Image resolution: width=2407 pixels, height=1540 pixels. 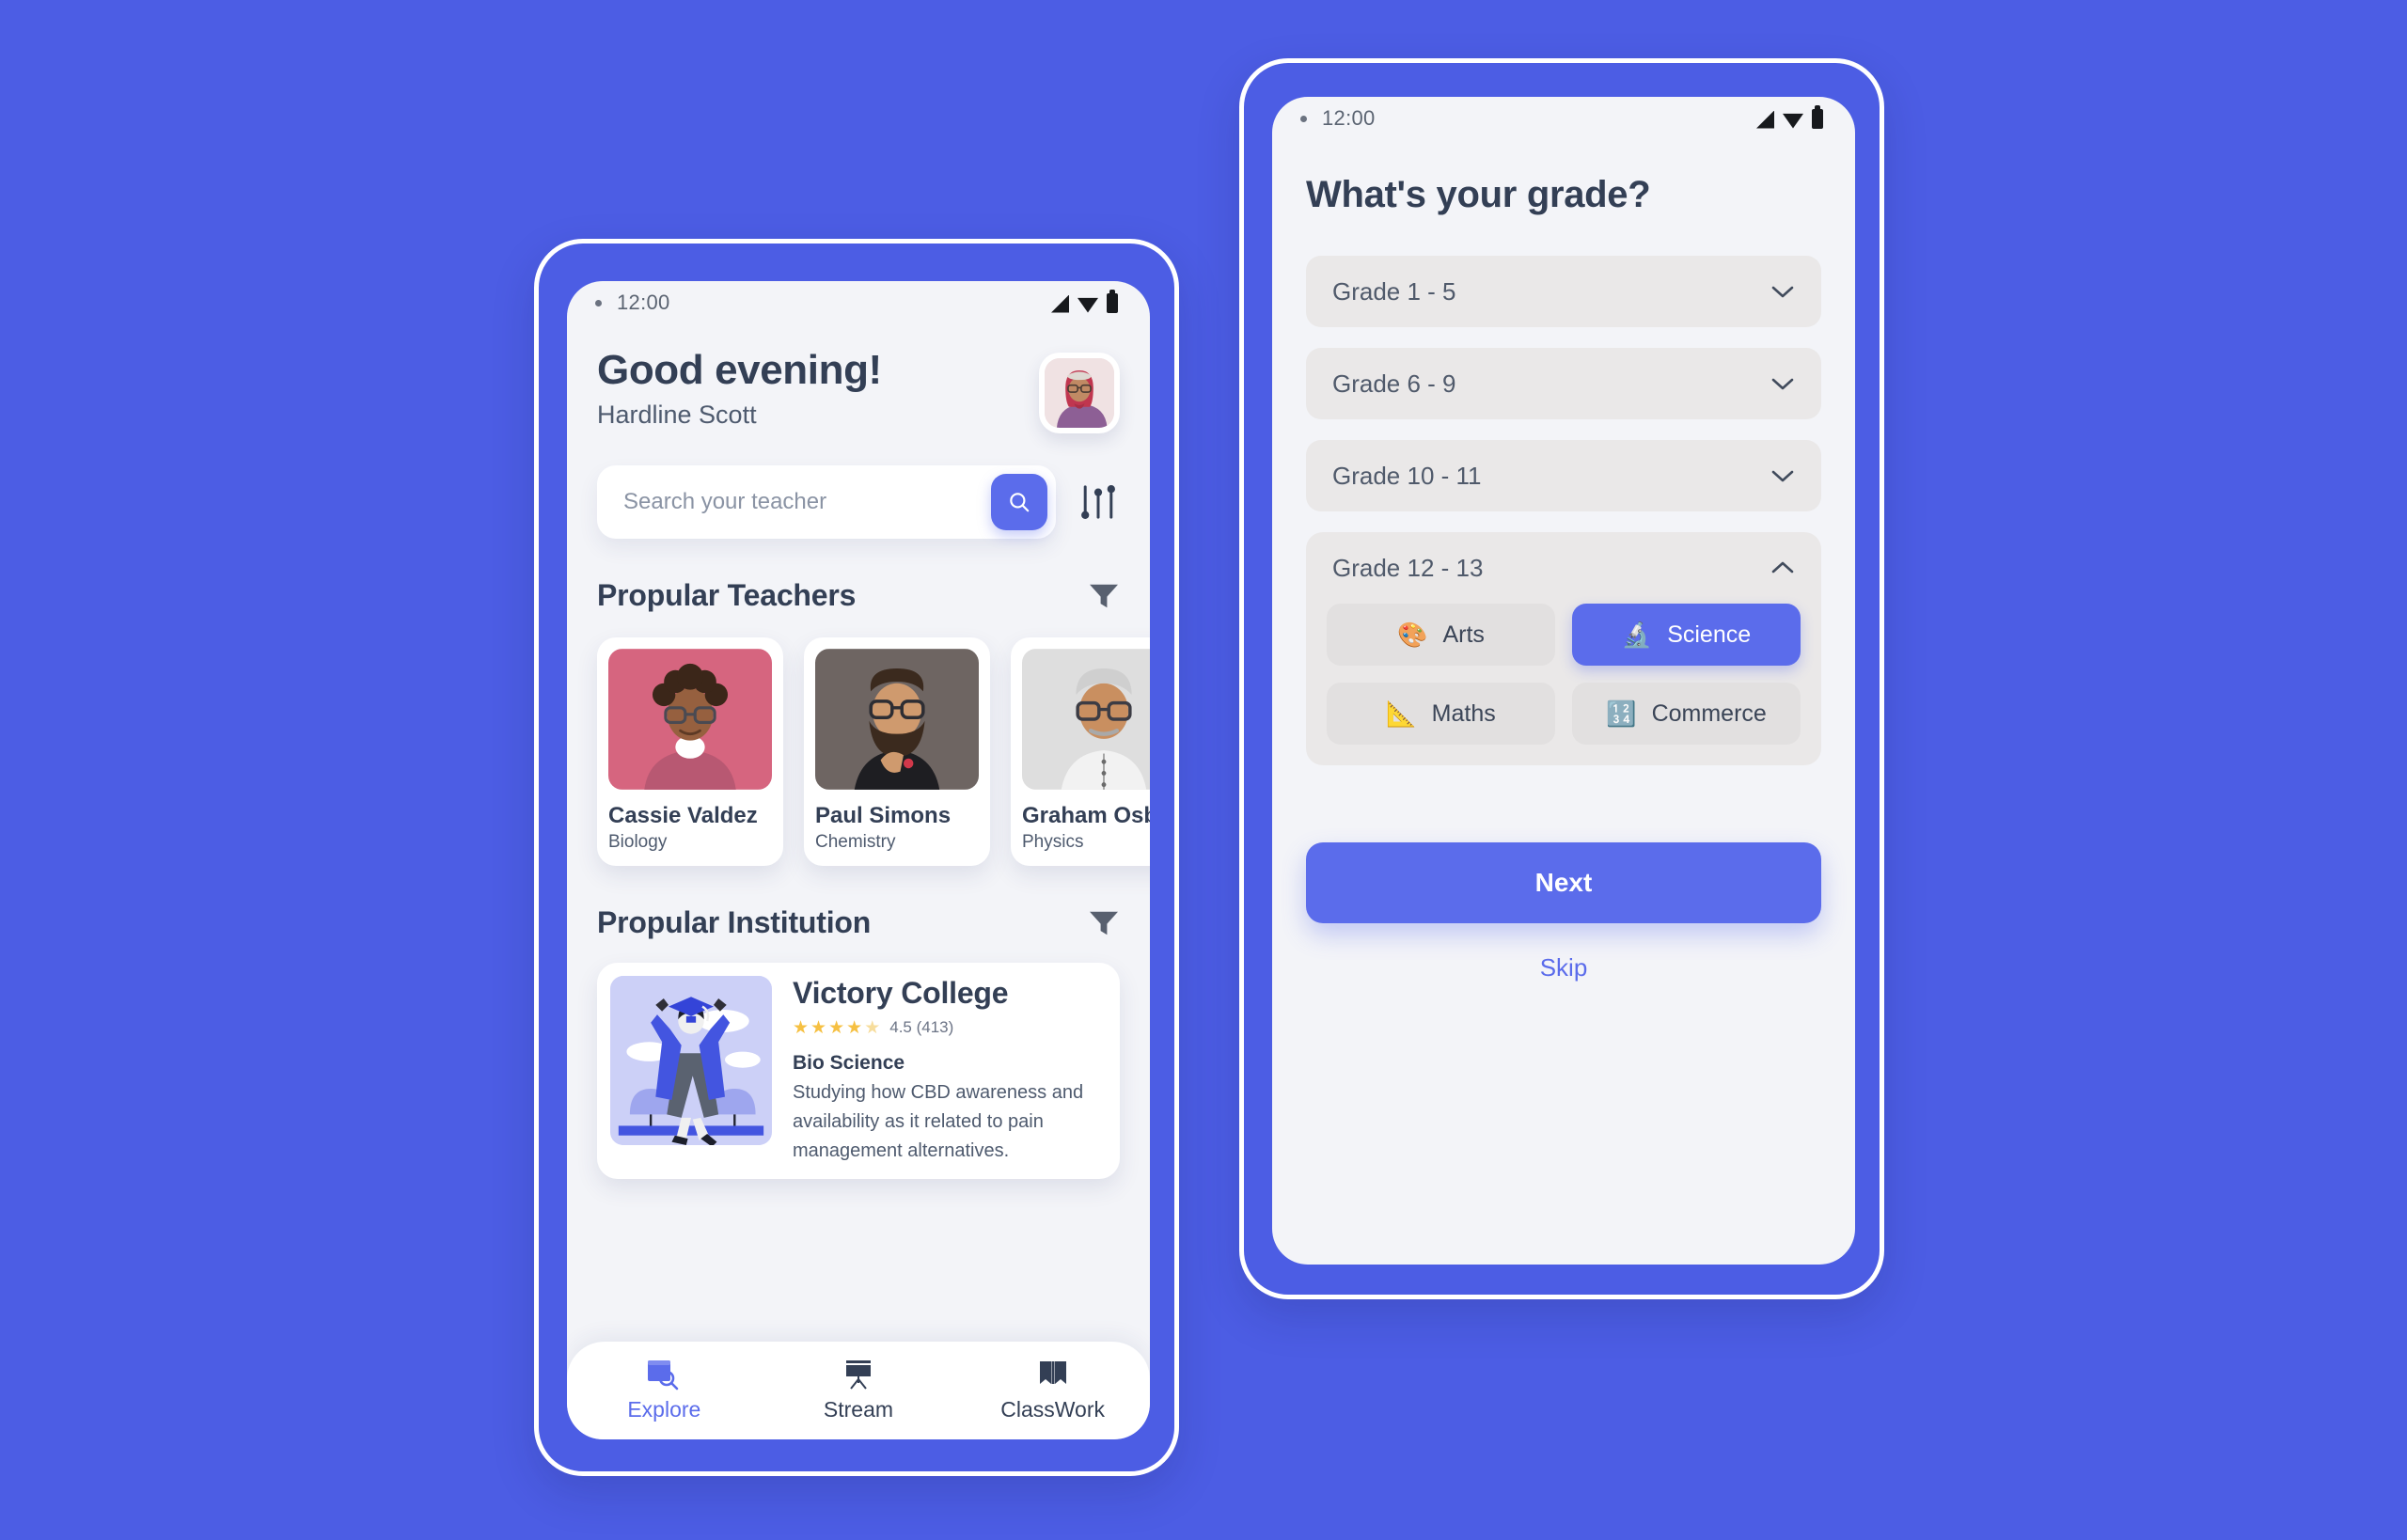 I want to click on numbers-icon: 🔢, so click(x=1621, y=714).